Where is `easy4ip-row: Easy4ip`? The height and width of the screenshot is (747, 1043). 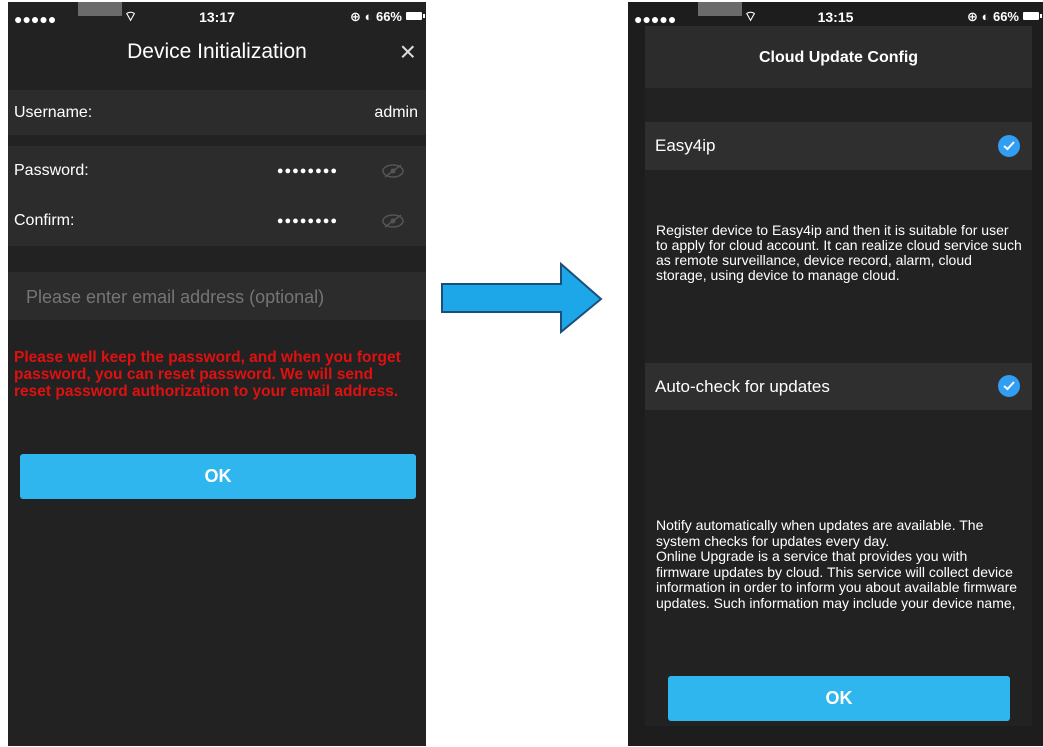
easy4ip-row: Easy4ip is located at coordinates (838, 146).